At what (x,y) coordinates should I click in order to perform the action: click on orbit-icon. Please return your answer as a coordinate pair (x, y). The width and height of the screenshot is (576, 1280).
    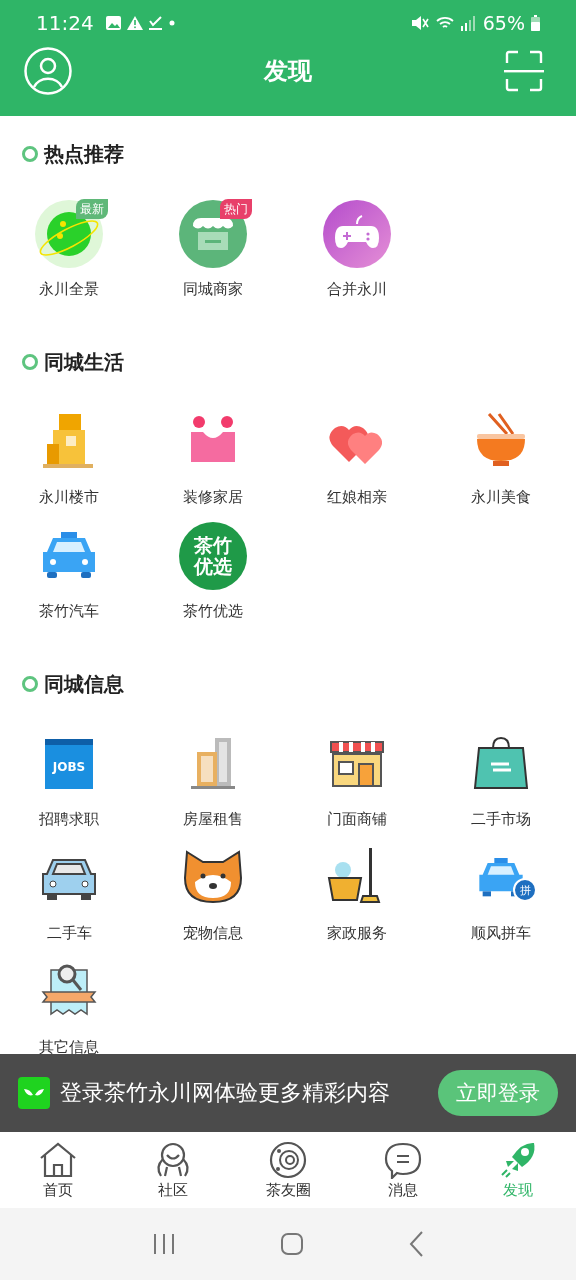
    Looking at the image, I should click on (288, 1159).